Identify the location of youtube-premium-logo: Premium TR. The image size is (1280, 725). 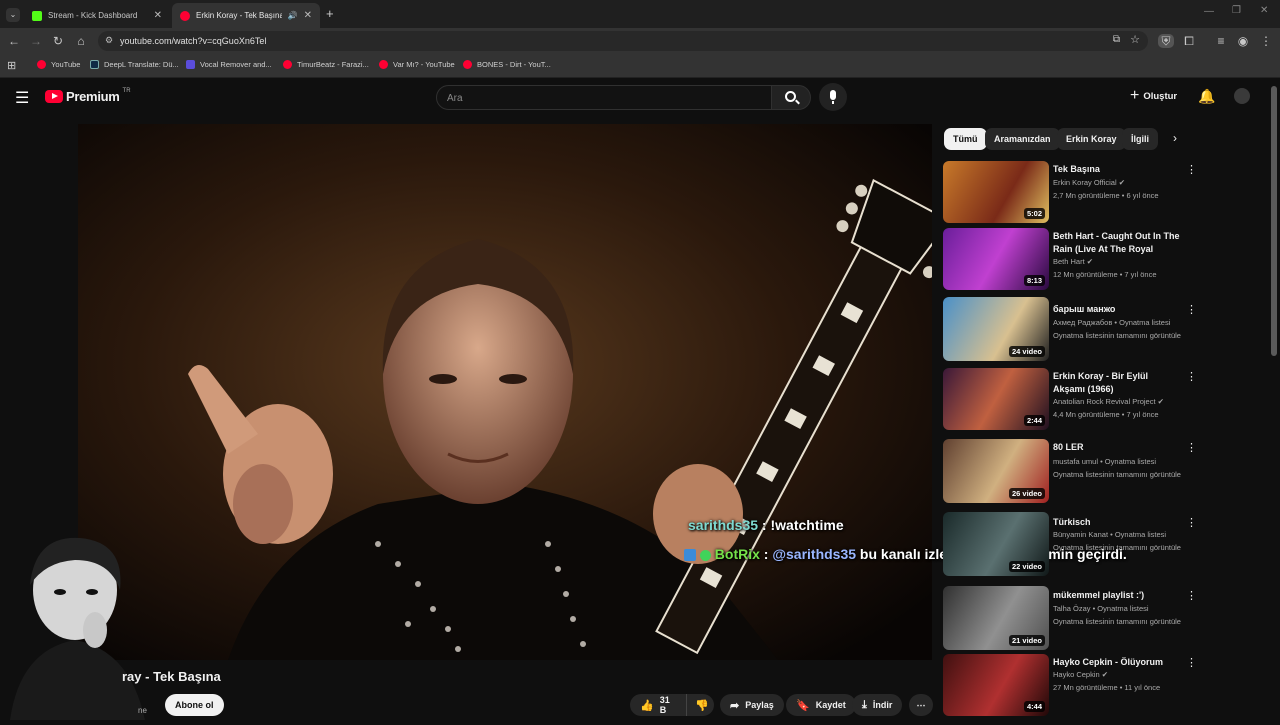
(88, 96).